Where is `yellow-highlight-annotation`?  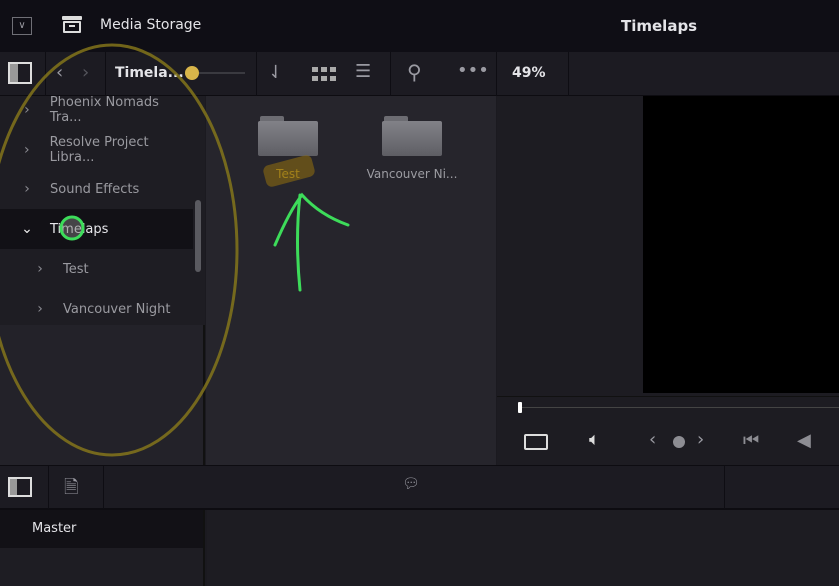 yellow-highlight-annotation is located at coordinates (289, 171).